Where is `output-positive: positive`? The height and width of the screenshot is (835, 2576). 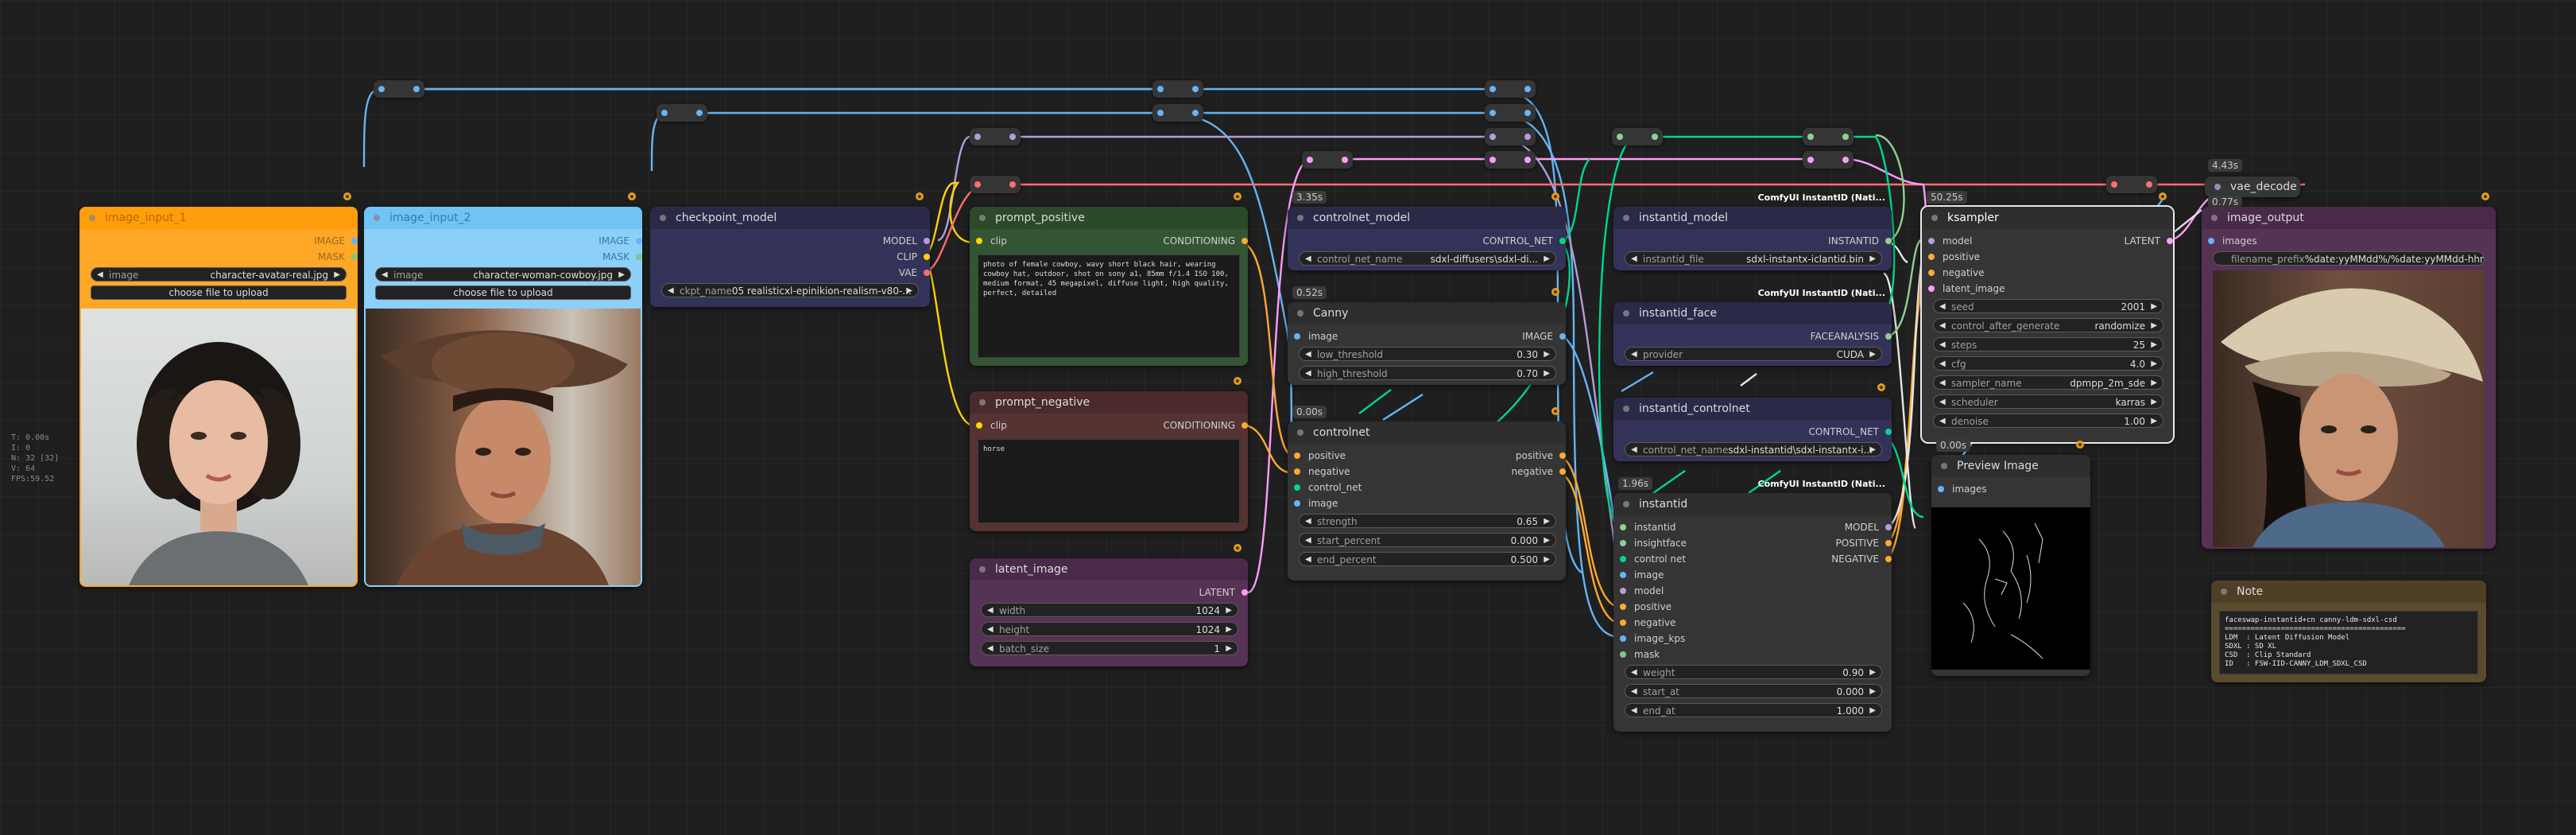
output-positive: positive is located at coordinates (1512, 455).